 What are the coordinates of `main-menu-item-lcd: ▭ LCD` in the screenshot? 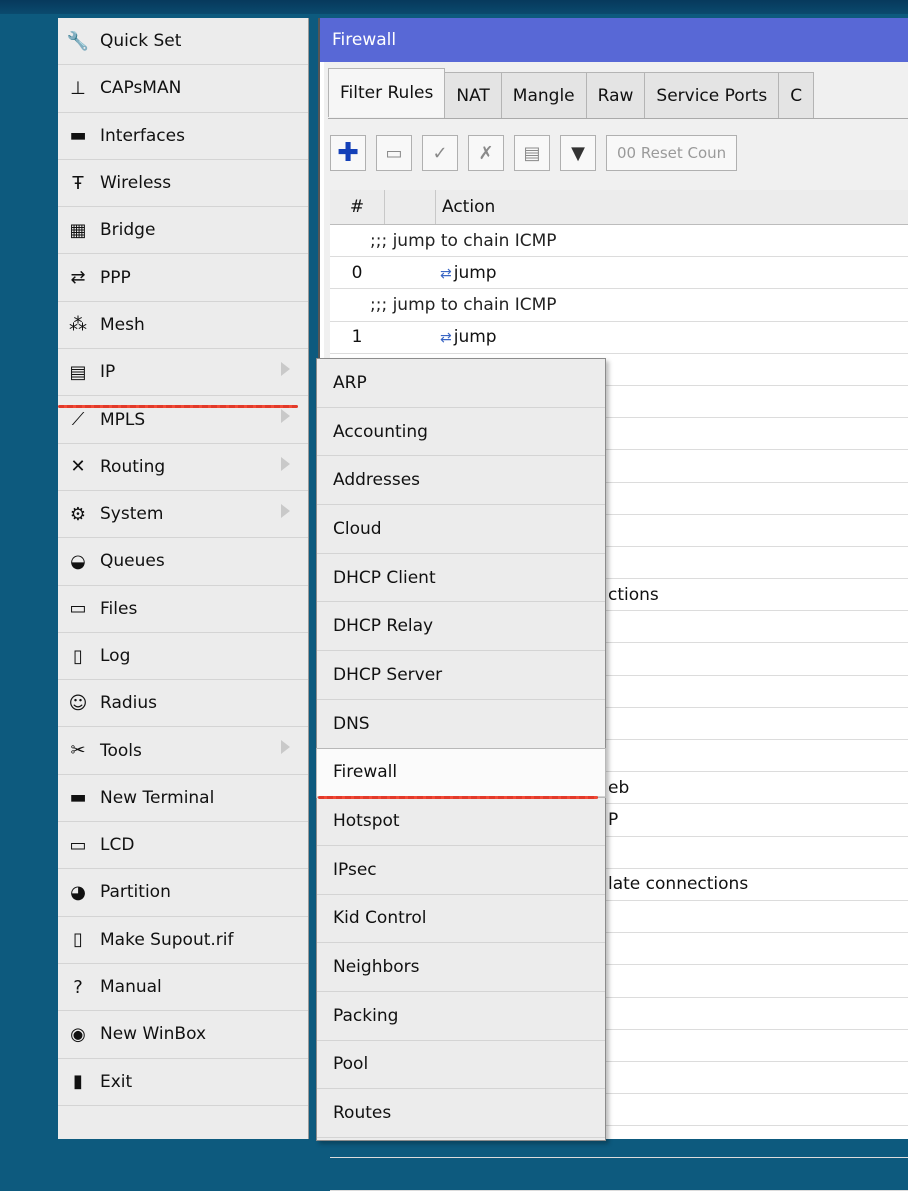 It's located at (183, 846).